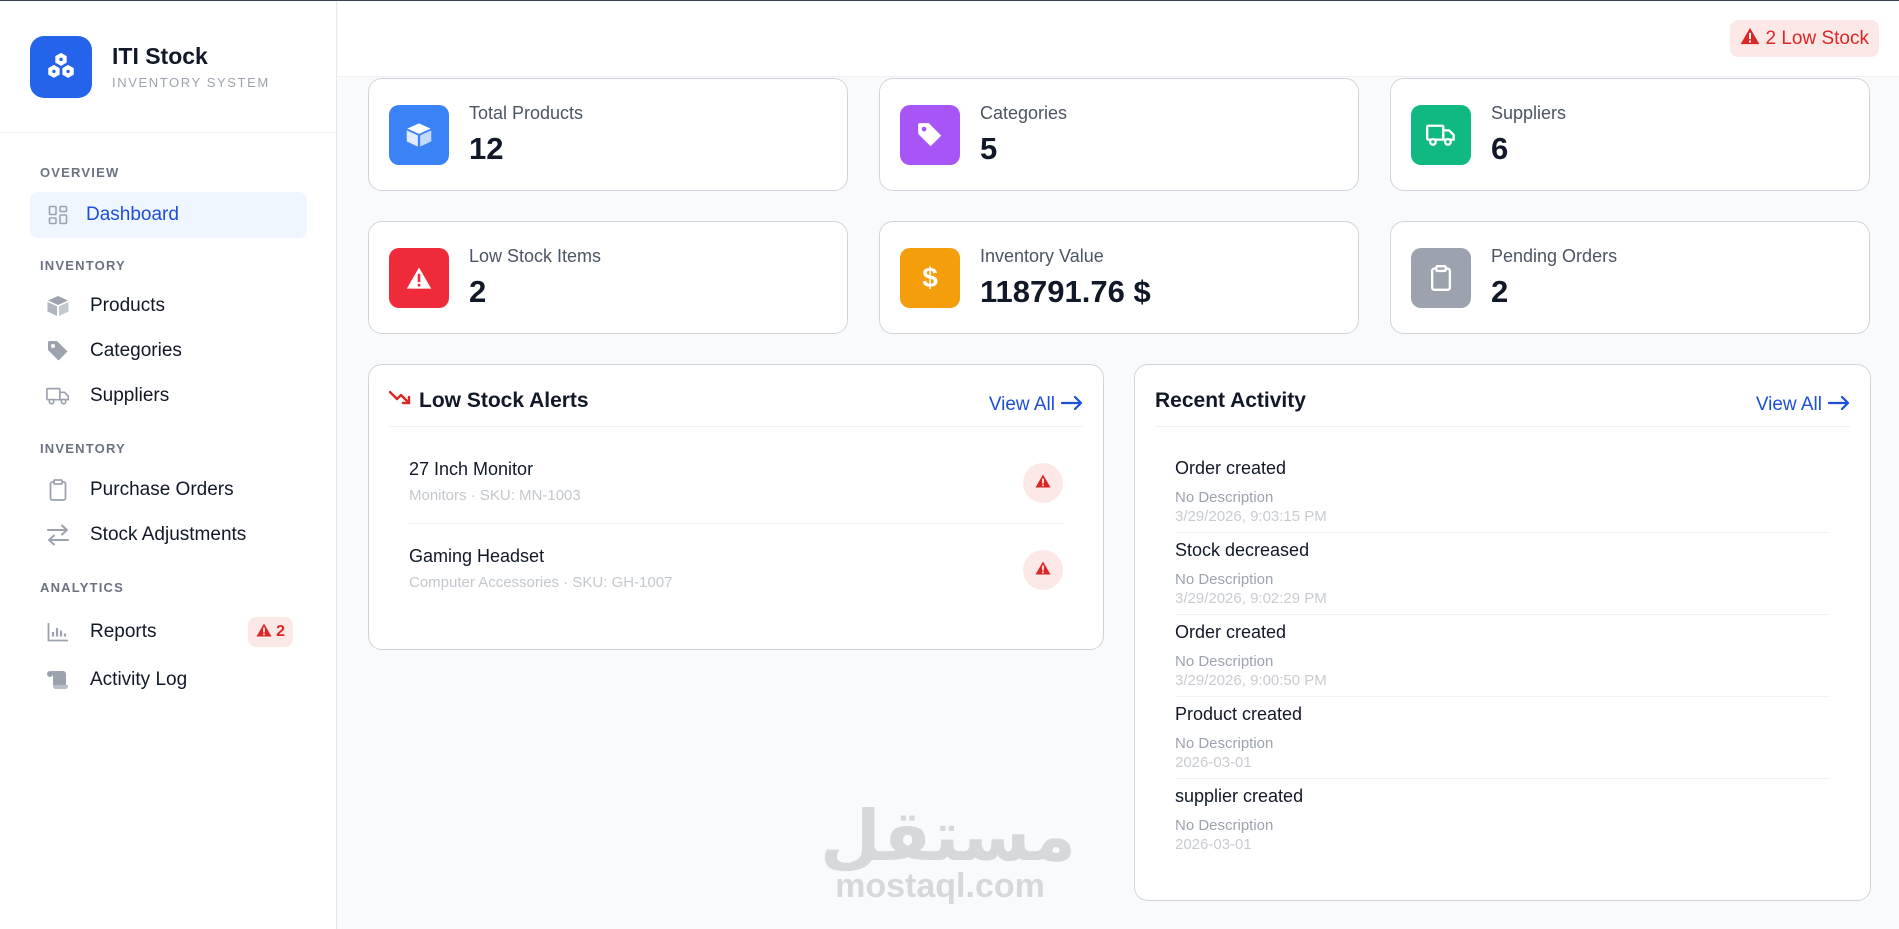  What do you see at coordinates (535, 256) in the screenshot?
I see `stat-label: Low Stock Items` at bounding box center [535, 256].